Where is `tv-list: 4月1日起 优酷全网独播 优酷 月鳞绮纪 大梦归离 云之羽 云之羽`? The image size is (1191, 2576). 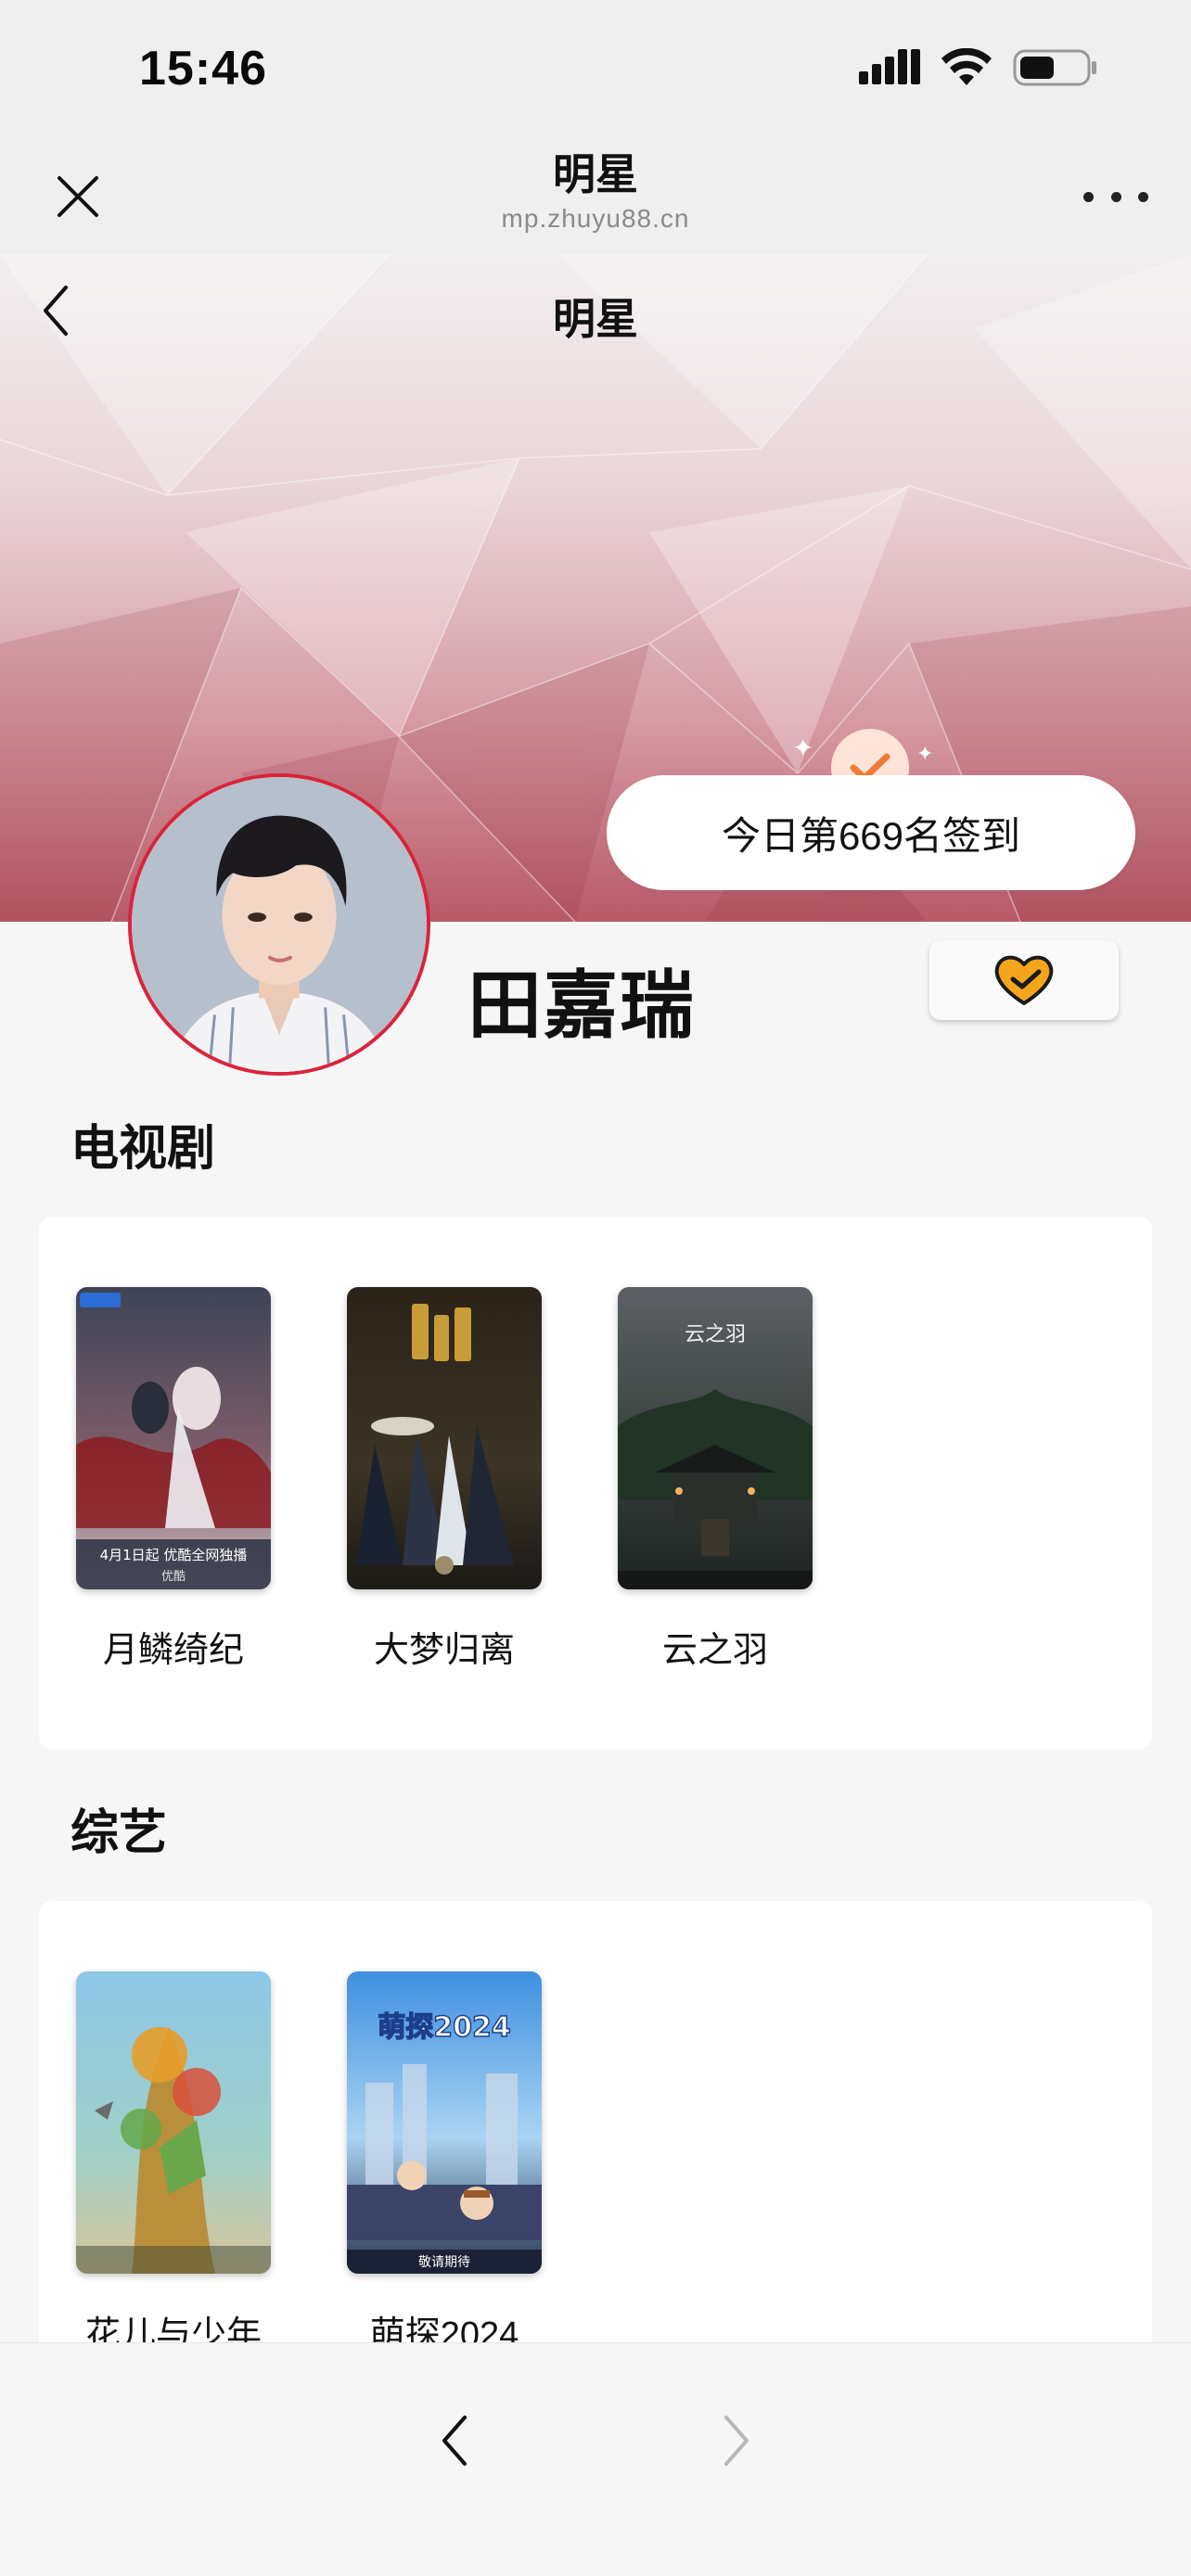 tv-list: 4月1日起 优酷全网独播 优酷 月鳞绮纪 大梦归离 云之羽 云之羽 is located at coordinates (444, 1479).